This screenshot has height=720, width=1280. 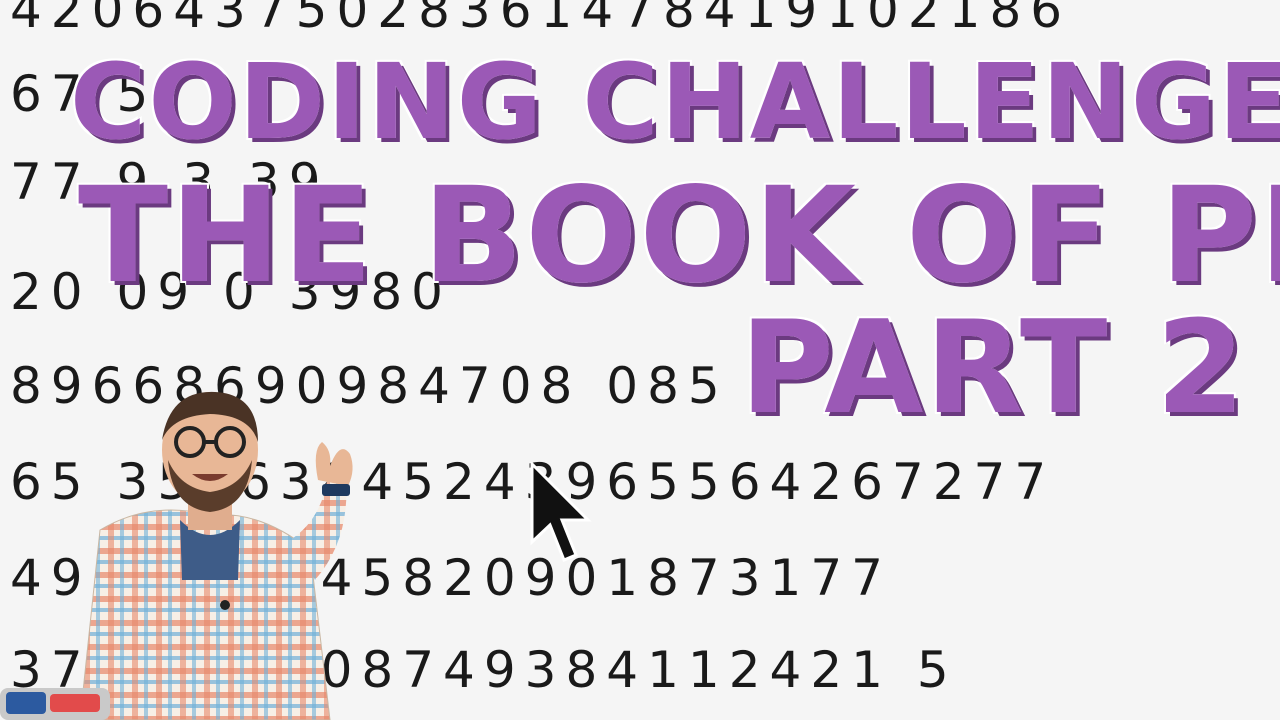 I want to click on mouse-pointer-icon, so click(x=561, y=512).